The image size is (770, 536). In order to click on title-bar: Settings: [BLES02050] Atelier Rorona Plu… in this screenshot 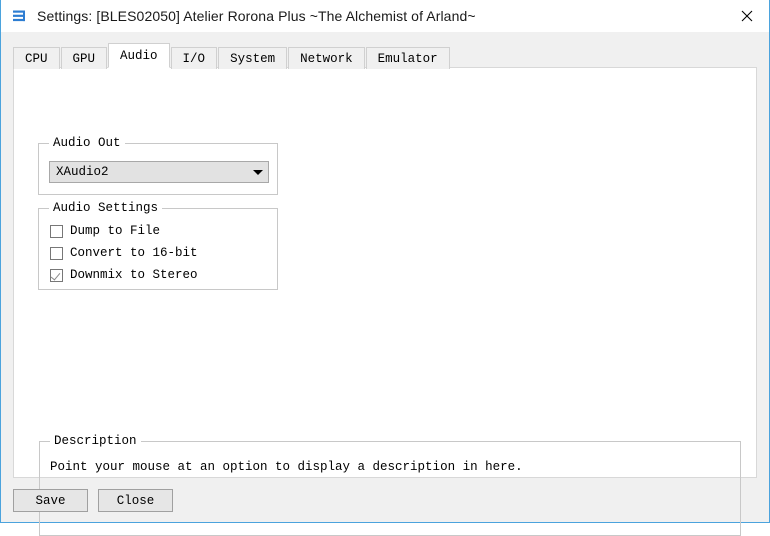, I will do `click(385, 16)`.